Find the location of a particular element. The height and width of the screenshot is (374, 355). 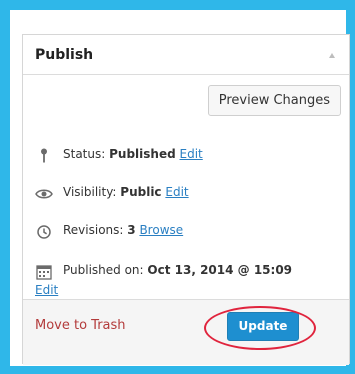

revisions-browse-link: Browse is located at coordinates (161, 230).